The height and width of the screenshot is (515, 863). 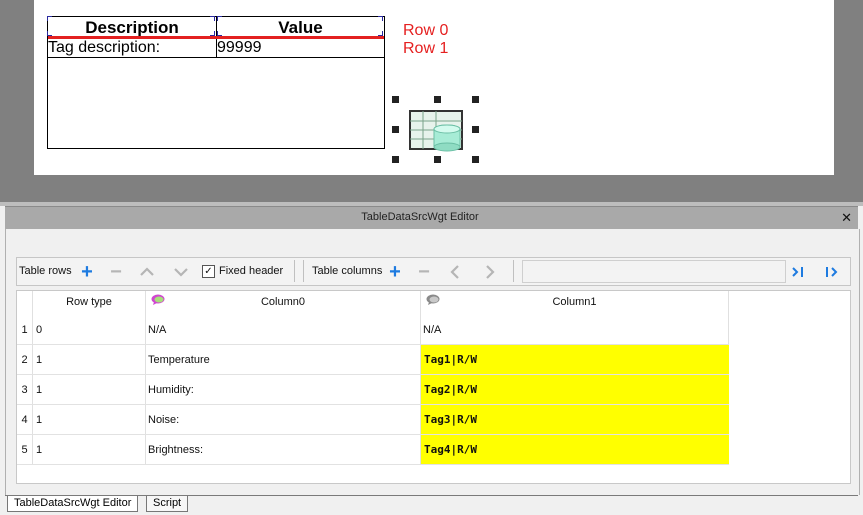 I want to click on row-divider, so click(x=373, y=464).